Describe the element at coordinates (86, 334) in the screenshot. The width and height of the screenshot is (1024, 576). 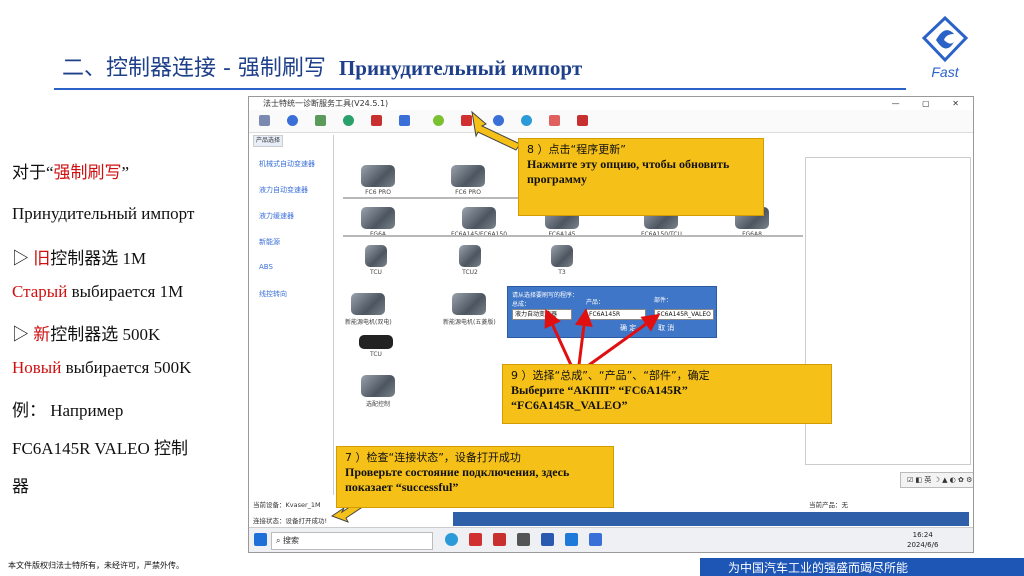
I see `text-new-controller: ▷ 新控制器选 500K` at that location.